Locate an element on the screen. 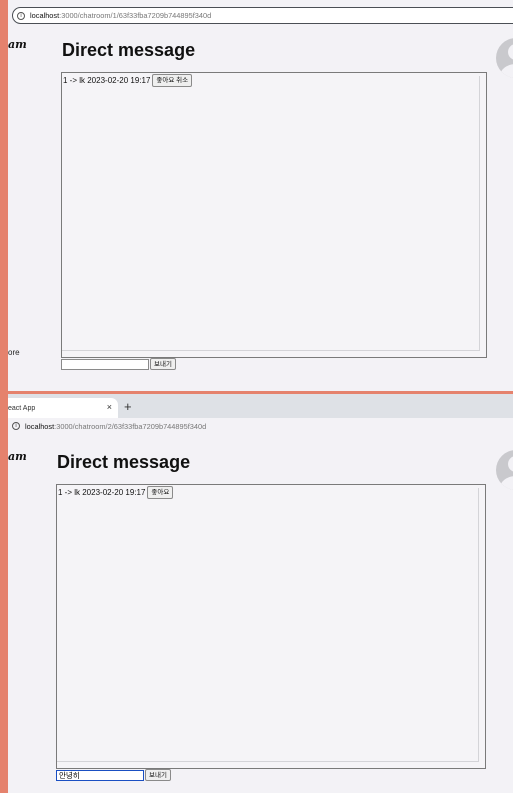 This screenshot has width=513, height=793. close-icon: × is located at coordinates (109, 407).